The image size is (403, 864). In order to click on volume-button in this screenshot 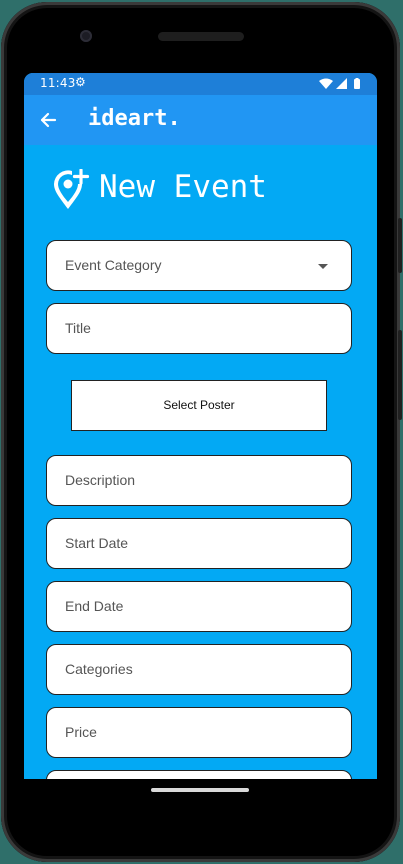, I will do `click(400, 245)`.